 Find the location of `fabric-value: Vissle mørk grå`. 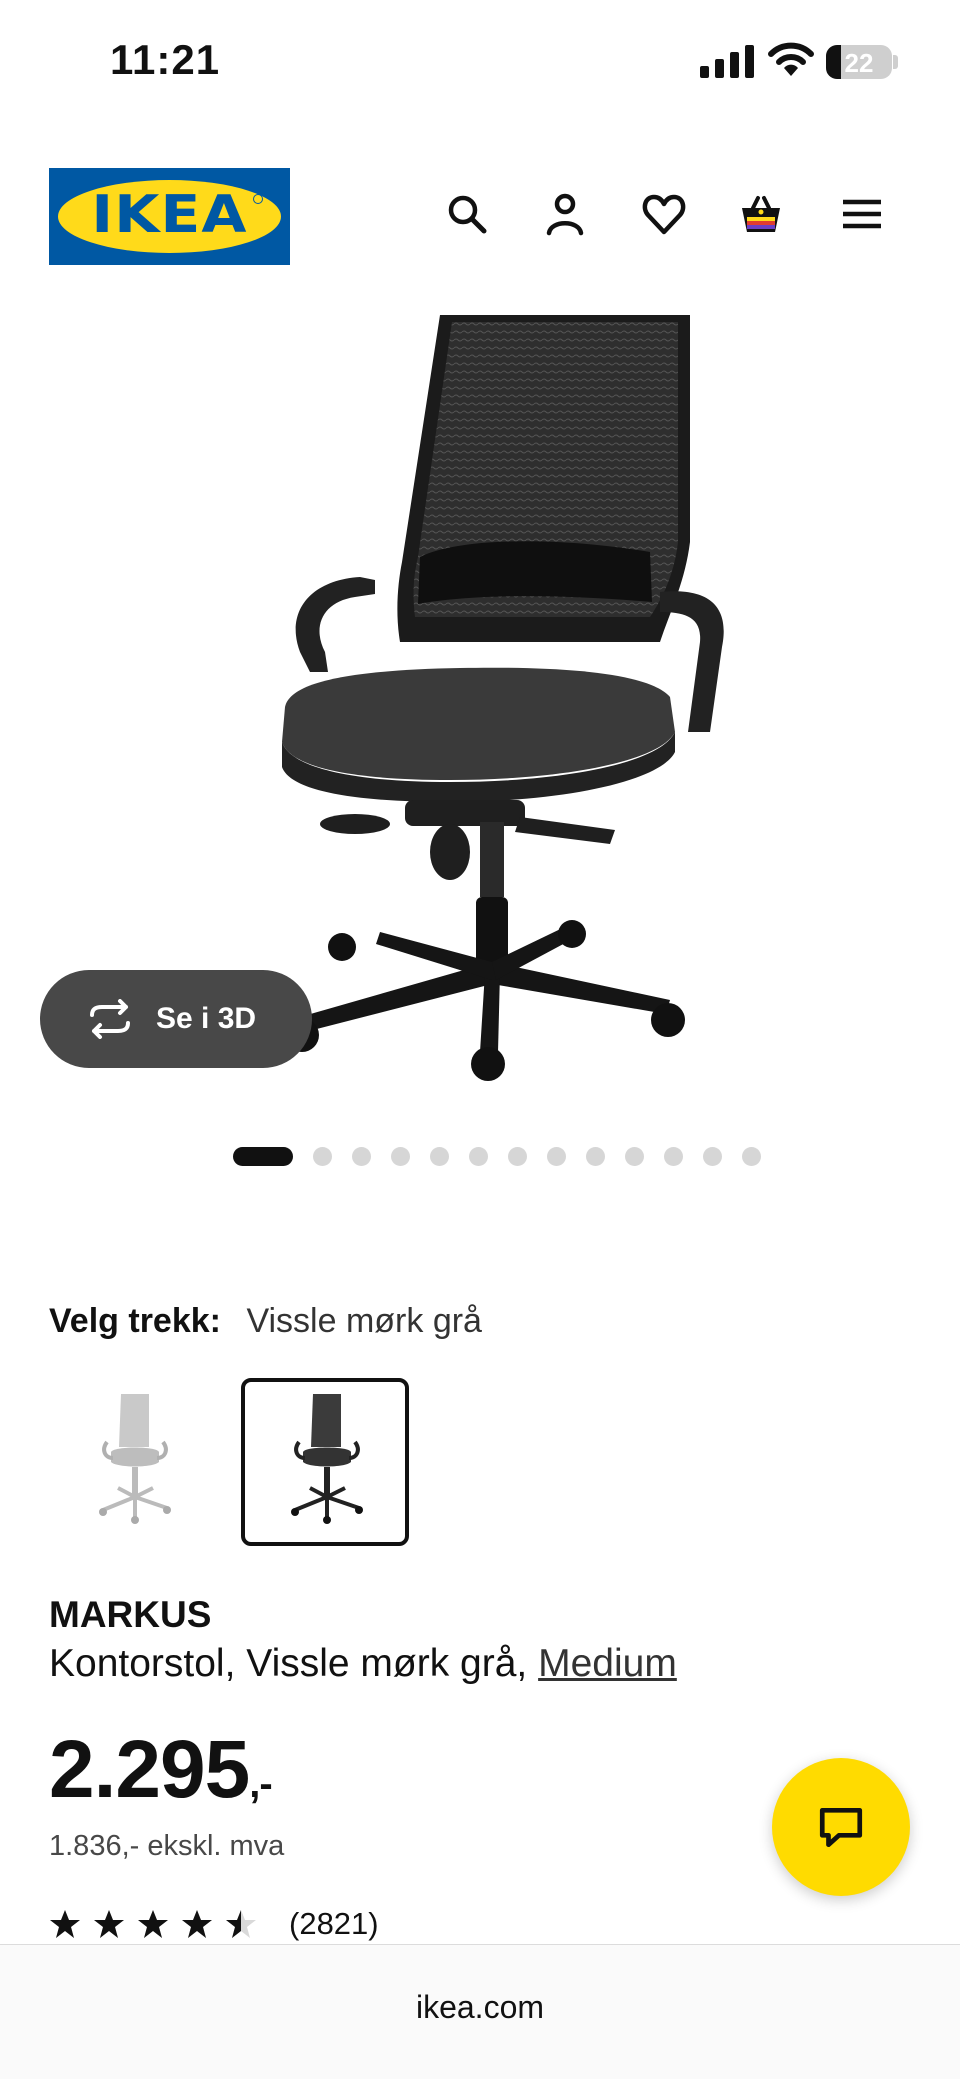

fabric-value: Vissle mørk grå is located at coordinates (364, 1321).